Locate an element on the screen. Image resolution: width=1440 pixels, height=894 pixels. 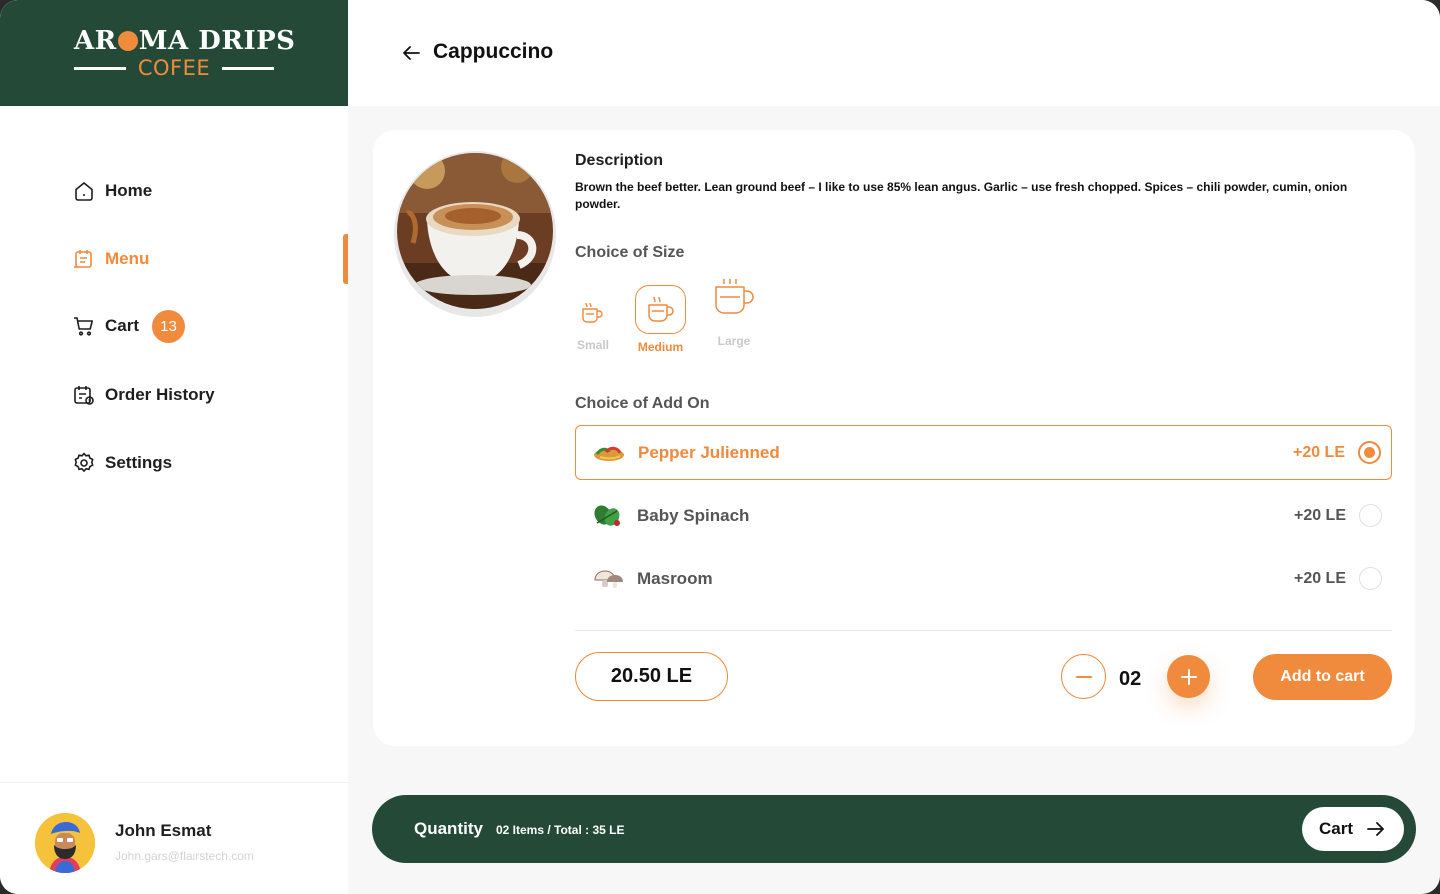
size-section-title: Choice of Size is located at coordinates (630, 252).